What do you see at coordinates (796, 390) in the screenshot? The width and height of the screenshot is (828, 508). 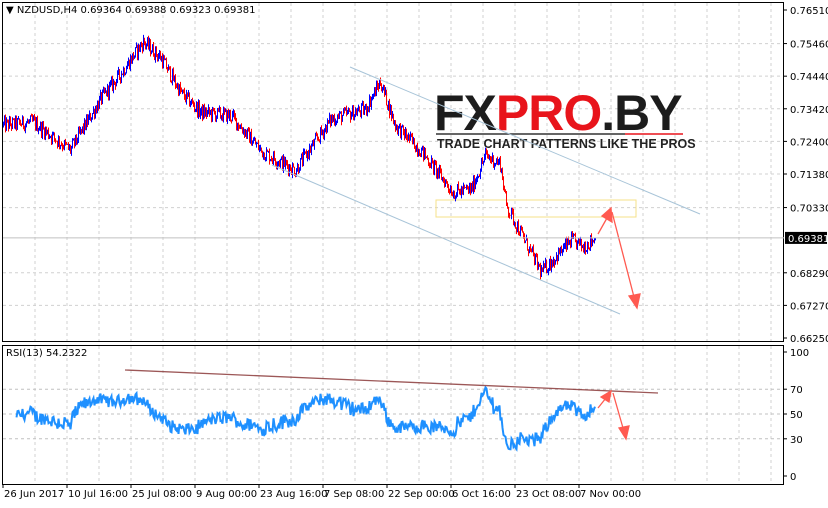 I see `rsi-tick-label: 70` at bounding box center [796, 390].